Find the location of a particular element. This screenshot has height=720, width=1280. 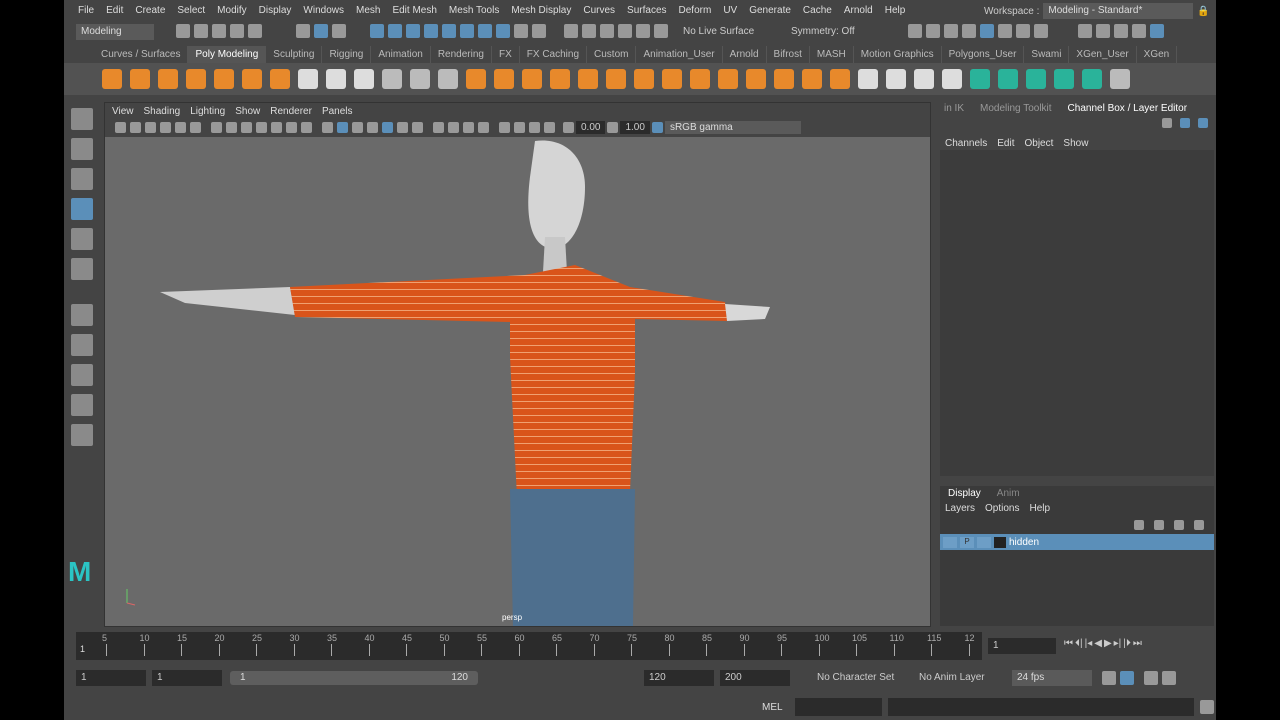

anti-aliasing-icon is located at coordinates (468, 127).